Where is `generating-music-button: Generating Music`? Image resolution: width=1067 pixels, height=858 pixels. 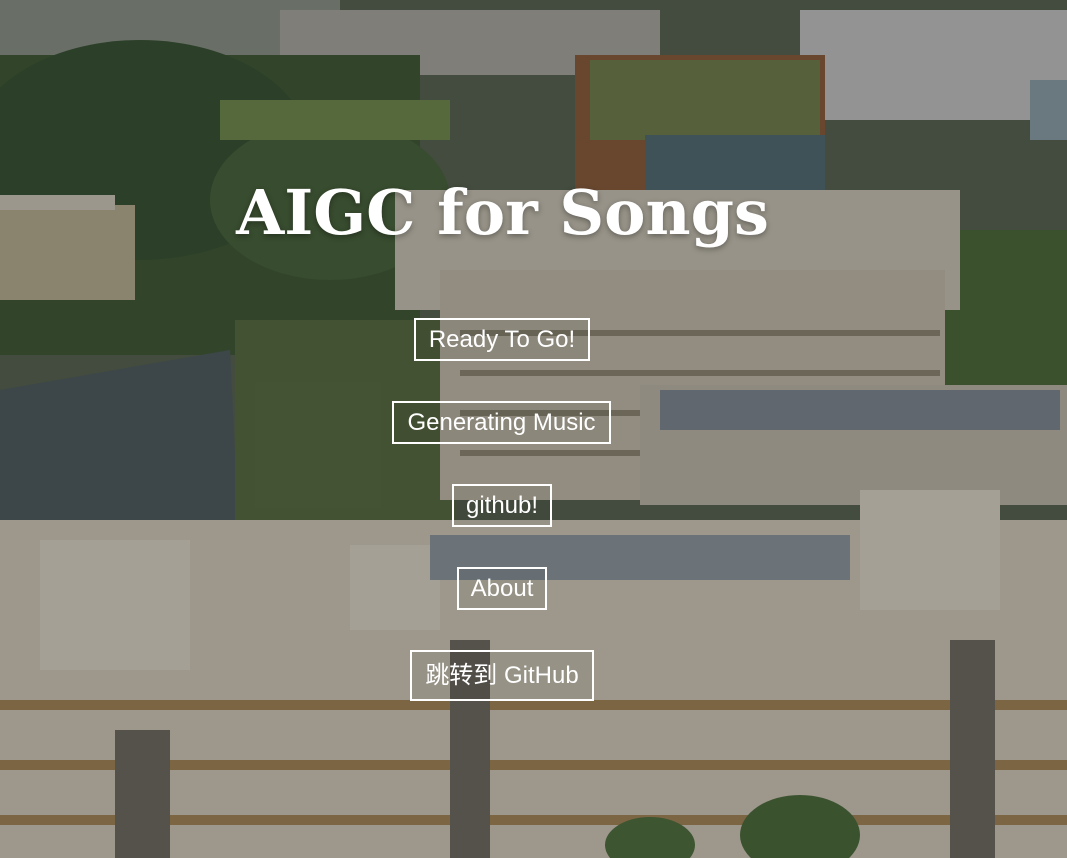 generating-music-button: Generating Music is located at coordinates (501, 422).